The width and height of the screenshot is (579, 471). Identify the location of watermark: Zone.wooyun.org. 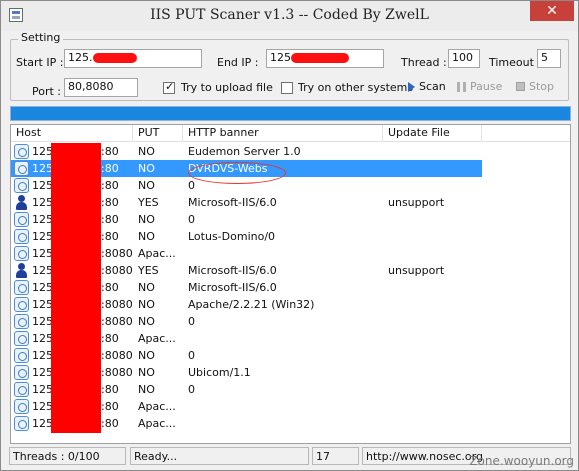
(521, 461).